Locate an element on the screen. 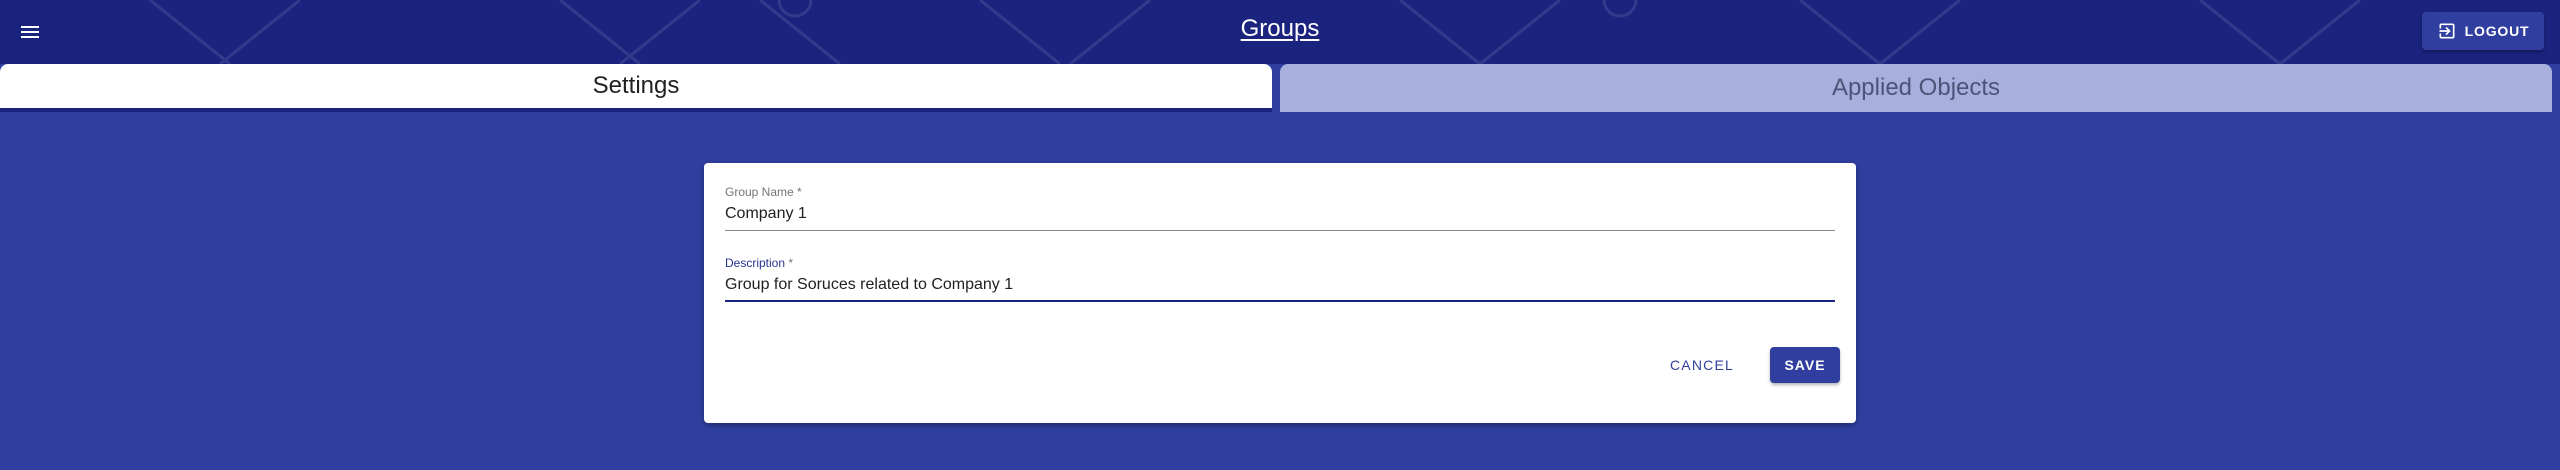 The image size is (2560, 470). group-name-input is located at coordinates (1280, 217).